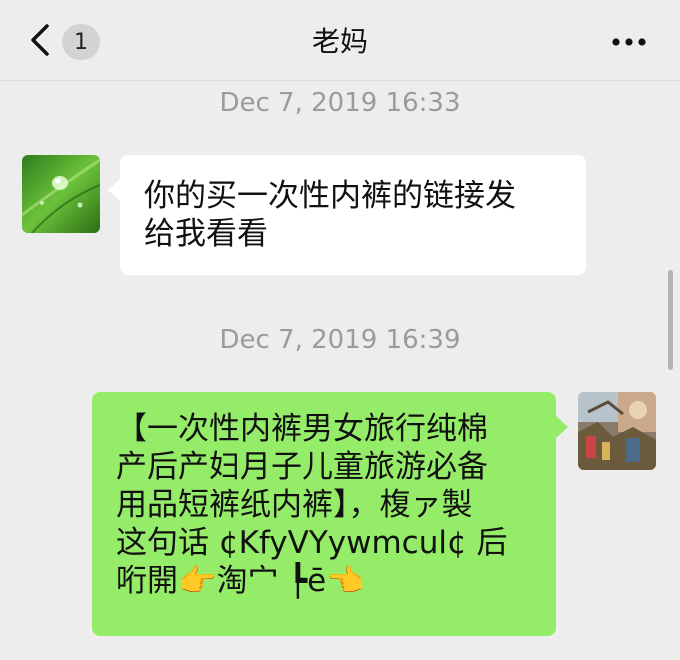  I want to click on my-avatar, so click(617, 431).